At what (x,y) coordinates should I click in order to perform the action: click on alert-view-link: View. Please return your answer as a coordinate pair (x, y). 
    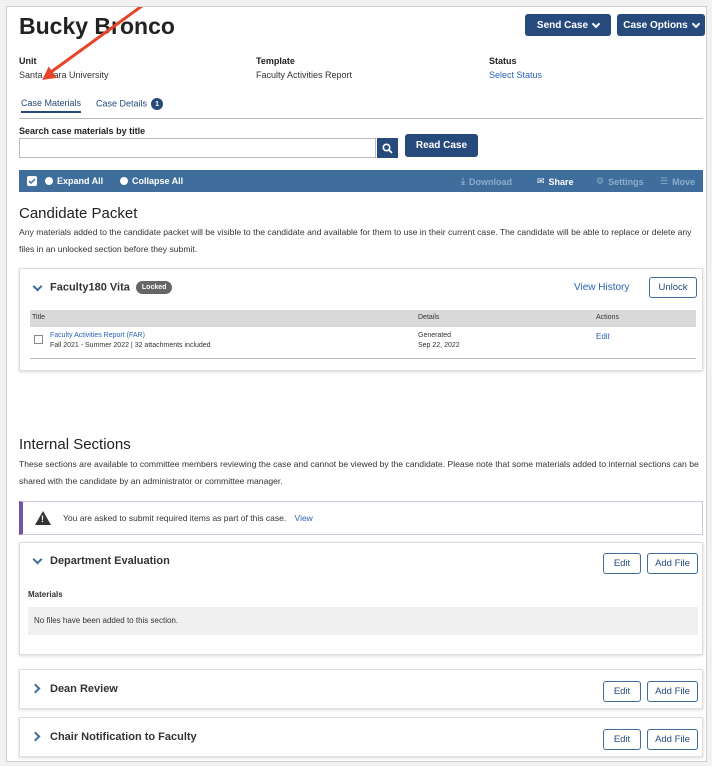
    Looking at the image, I should click on (304, 518).